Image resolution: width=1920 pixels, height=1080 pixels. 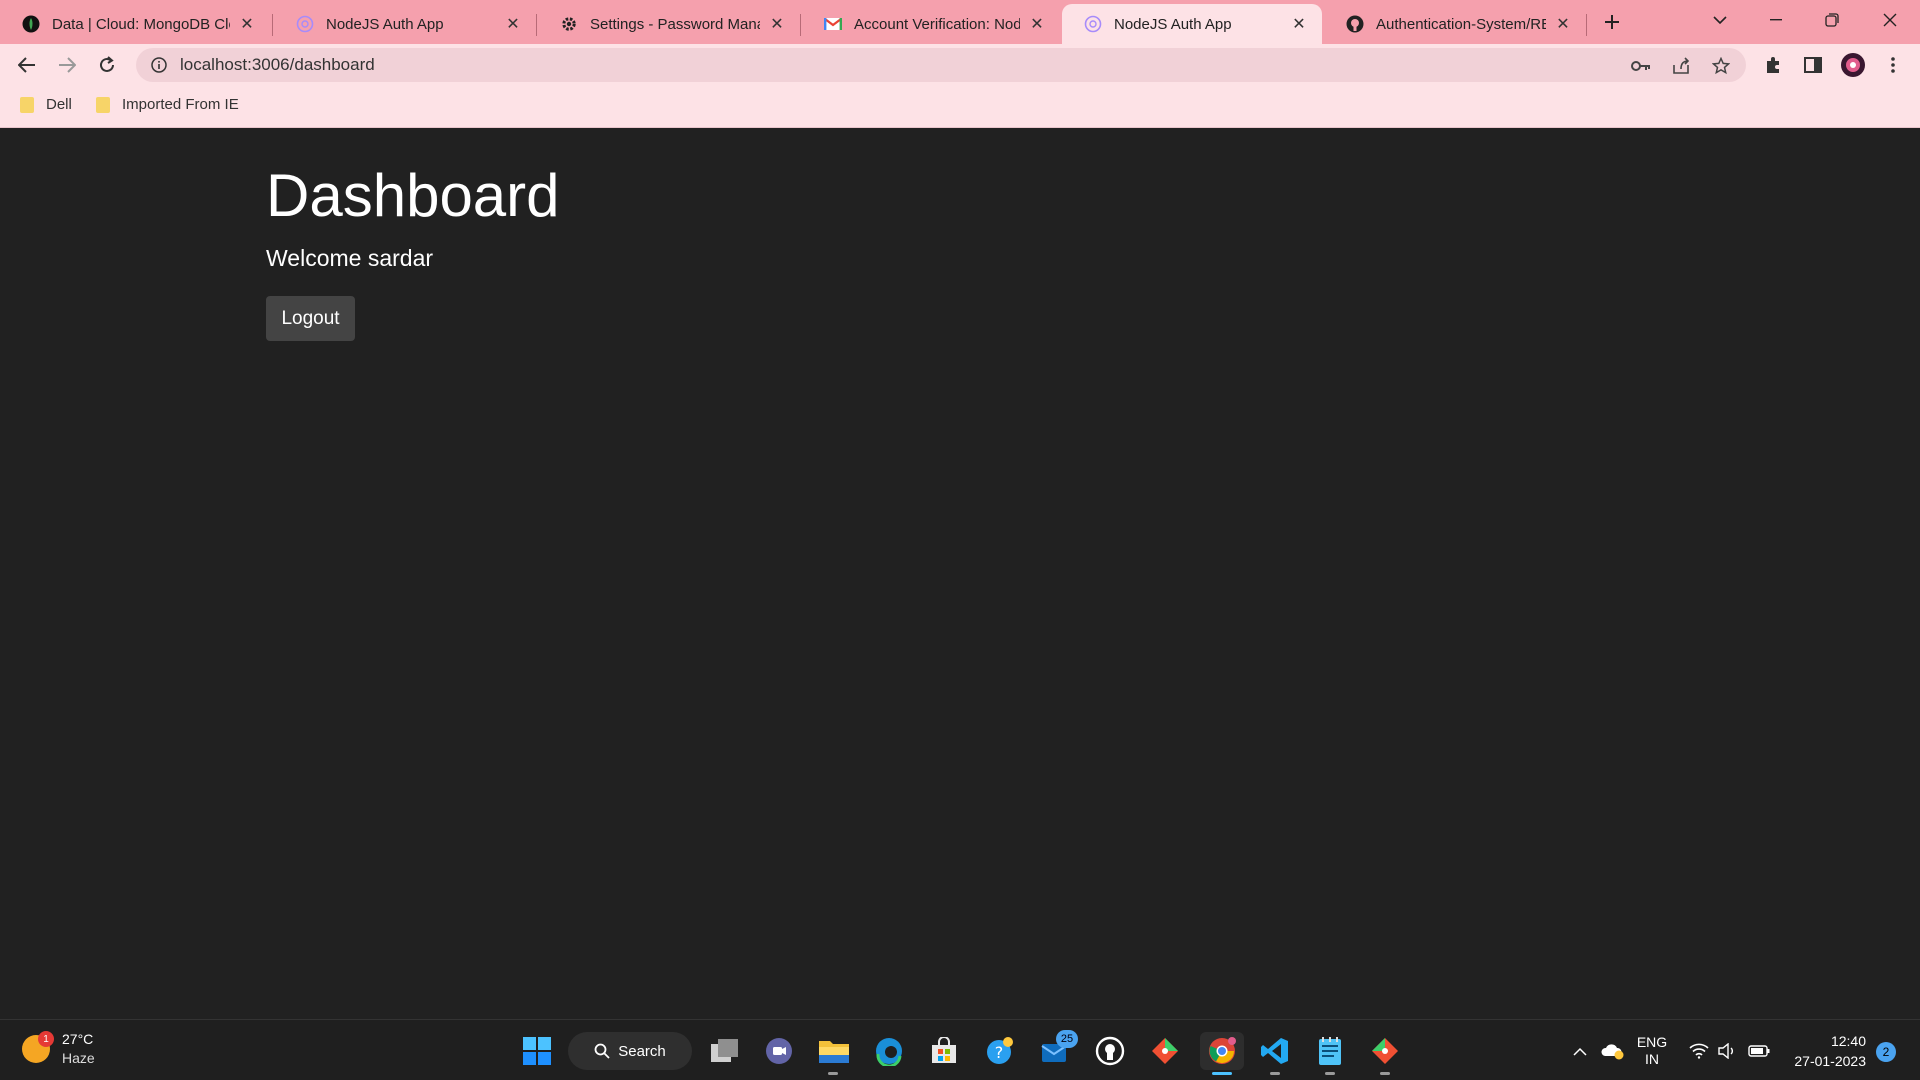 I want to click on file-explorer-icon, so click(x=834, y=1051).